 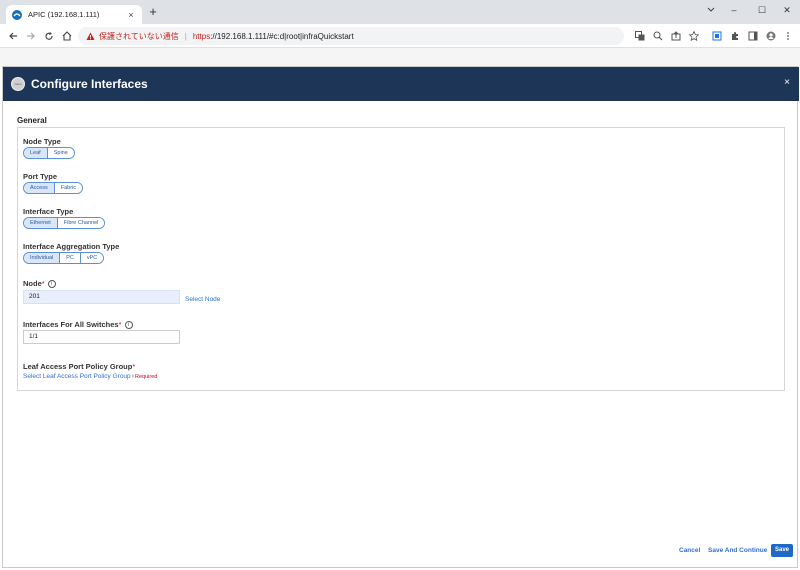 I want to click on cisco-logo: cisco, so click(x=18, y=84).